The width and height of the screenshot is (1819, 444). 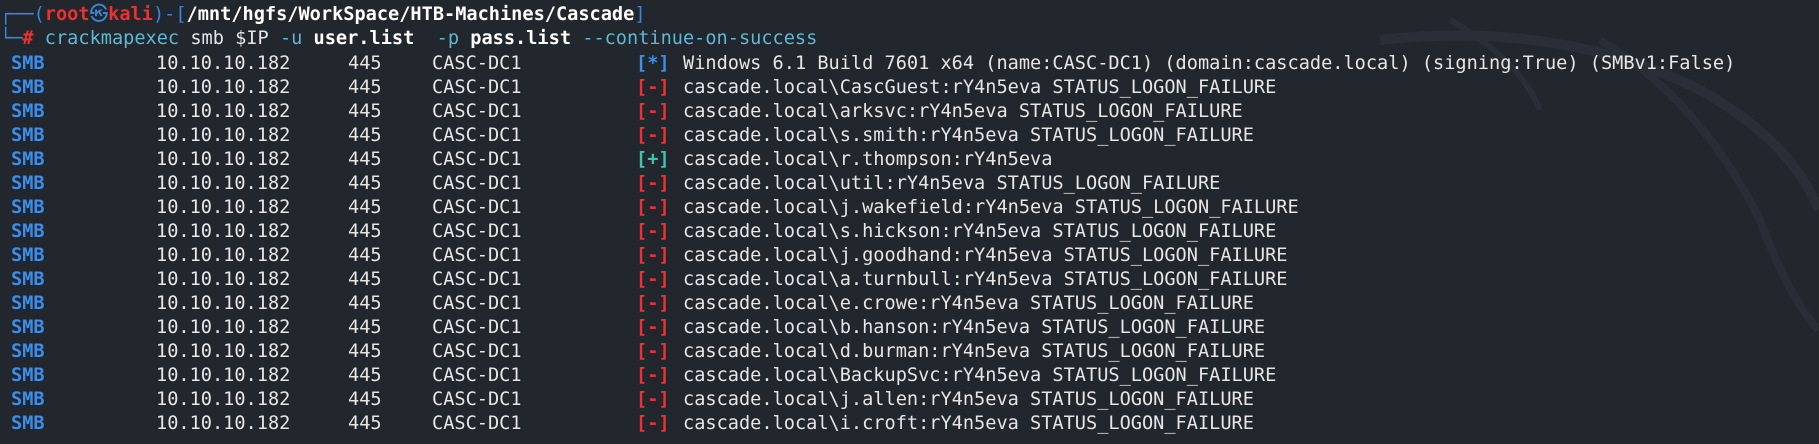 I want to click on command-user-file: user.list, so click(x=364, y=38).